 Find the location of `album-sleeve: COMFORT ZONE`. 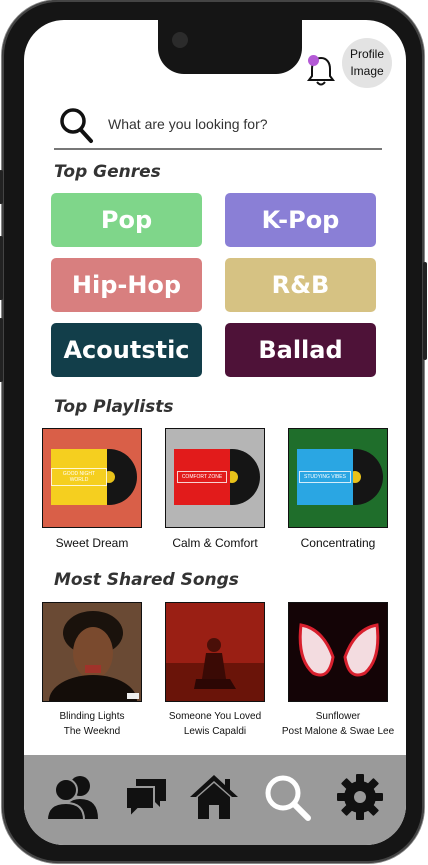

album-sleeve: COMFORT ZONE is located at coordinates (202, 477).